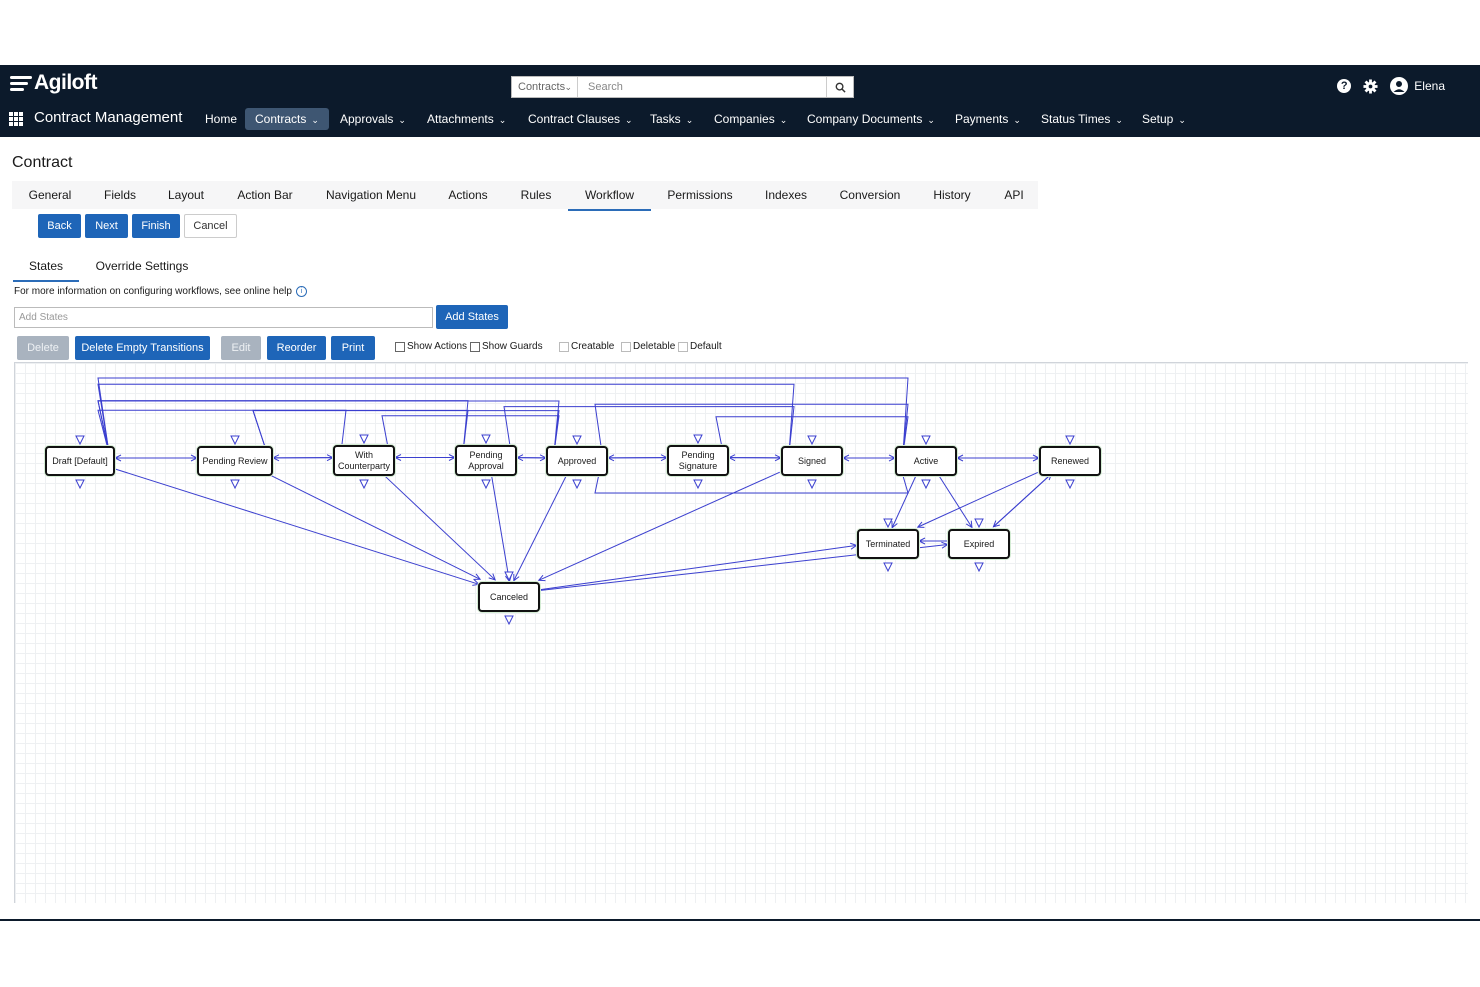 The image size is (1480, 987). What do you see at coordinates (235, 440) in the screenshot?
I see `state-review-top-marker-icon` at bounding box center [235, 440].